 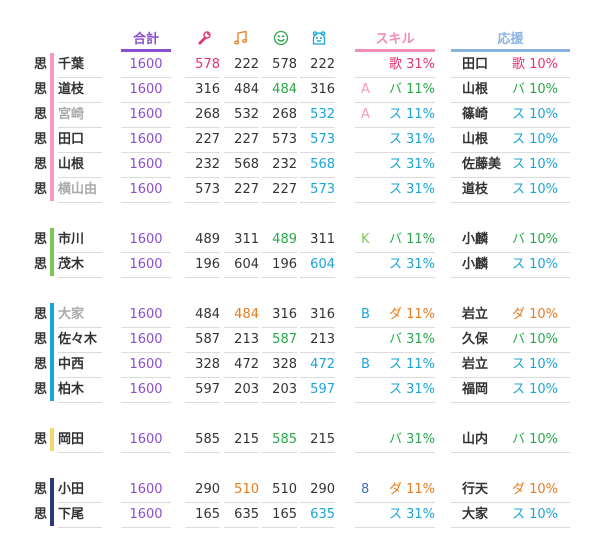 What do you see at coordinates (510, 365) in the screenshot?
I see `support-cell: 岩立 ス 10%` at bounding box center [510, 365].